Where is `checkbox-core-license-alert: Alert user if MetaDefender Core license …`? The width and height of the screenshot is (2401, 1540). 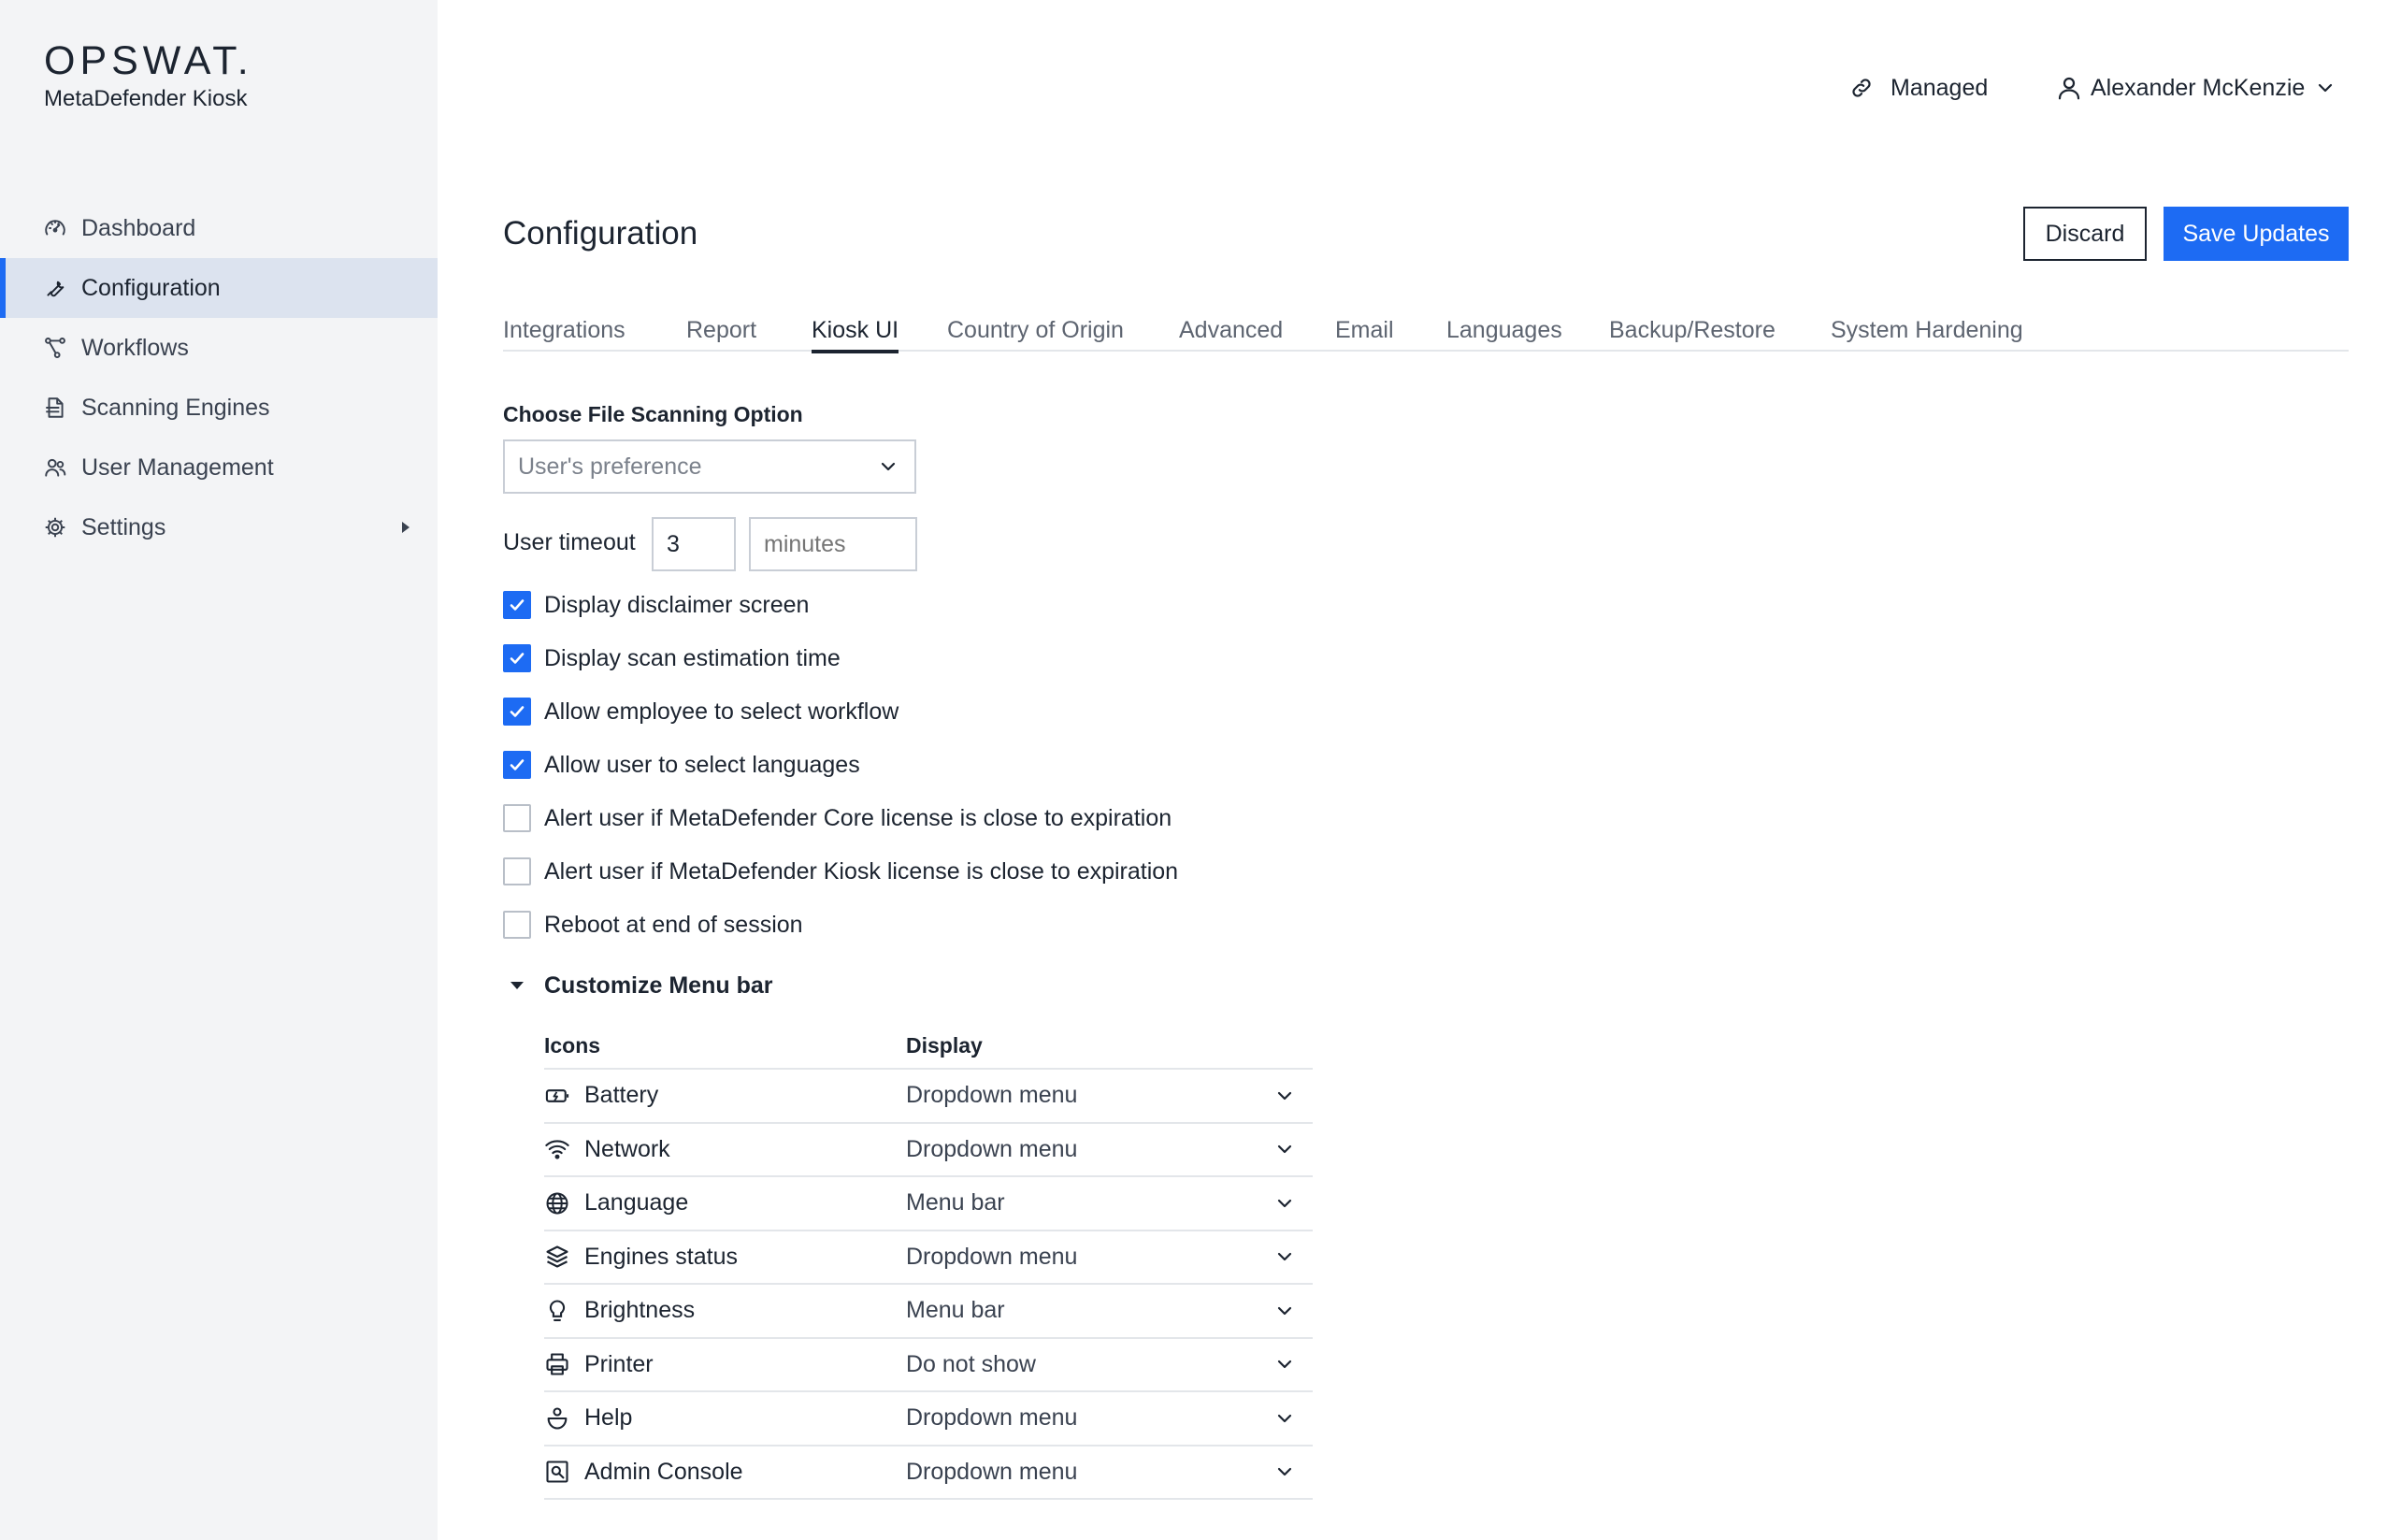
checkbox-core-license-alert: Alert user if MetaDefender Core license … is located at coordinates (837, 818).